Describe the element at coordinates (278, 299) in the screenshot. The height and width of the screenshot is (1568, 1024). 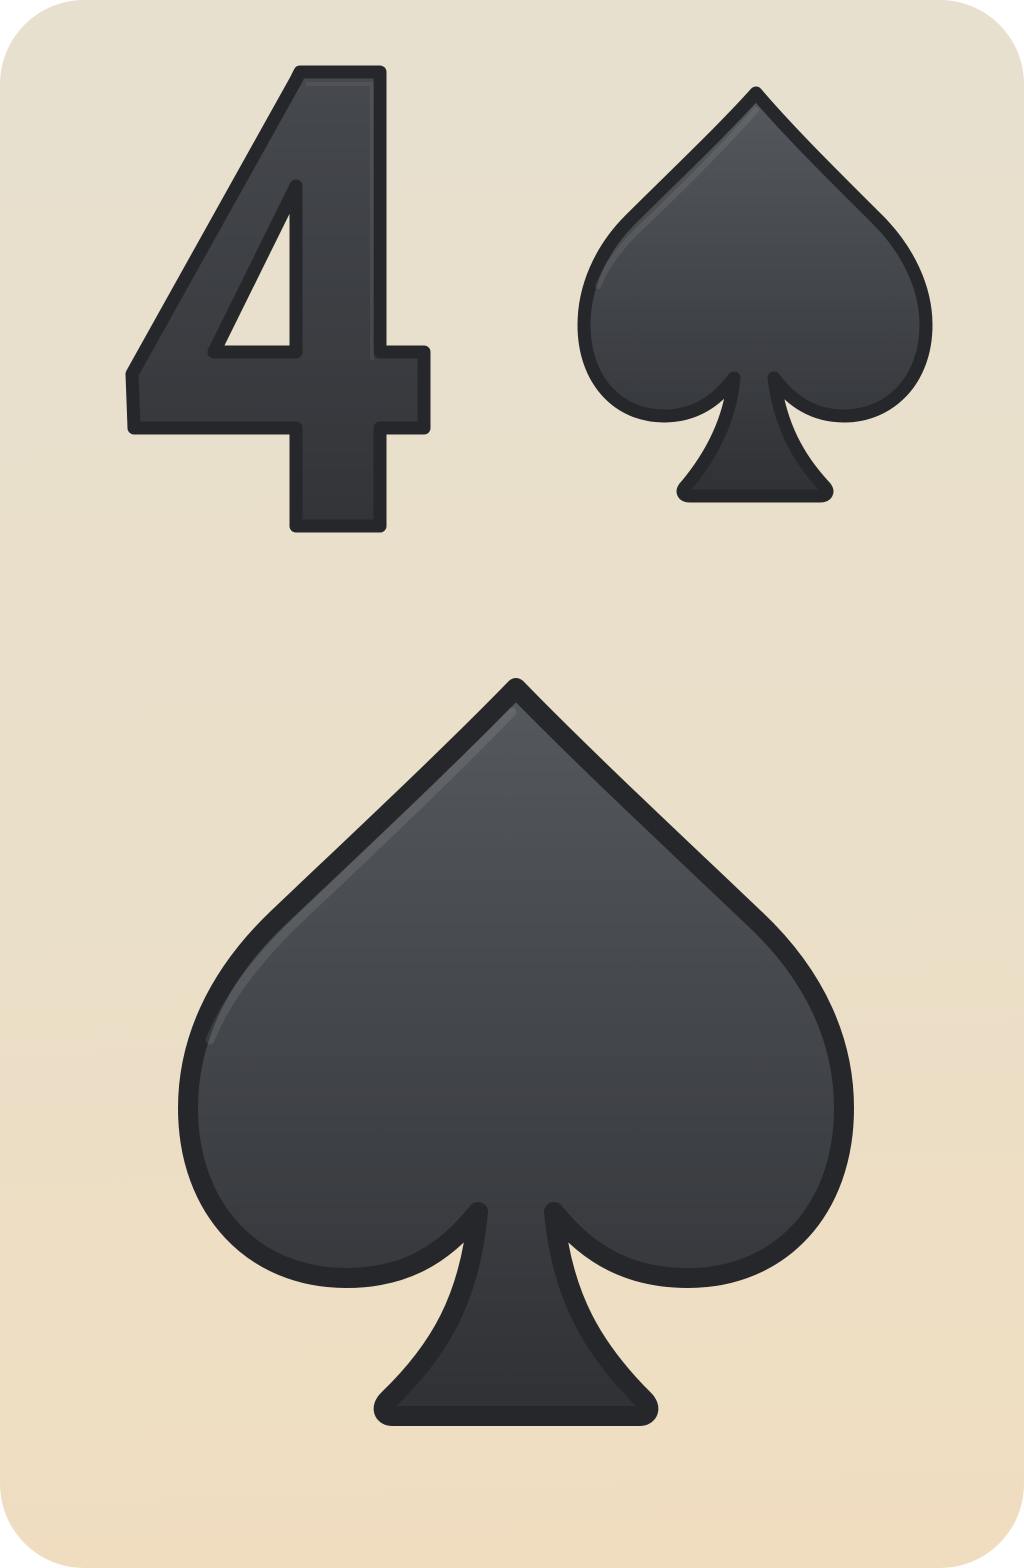
I see `rank-four-glyph` at that location.